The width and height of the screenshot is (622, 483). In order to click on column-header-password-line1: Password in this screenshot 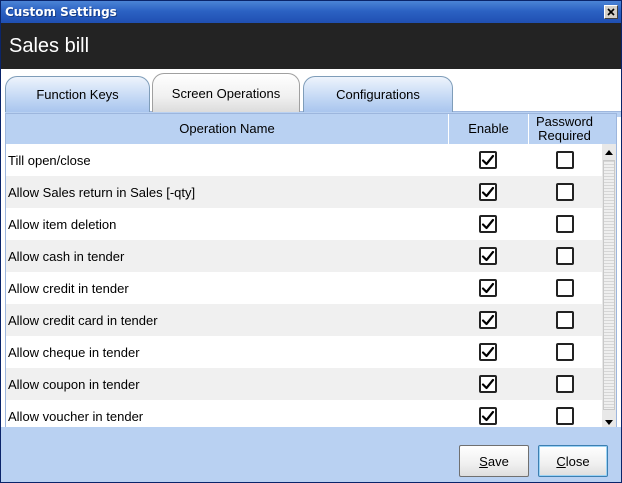, I will do `click(564, 121)`.